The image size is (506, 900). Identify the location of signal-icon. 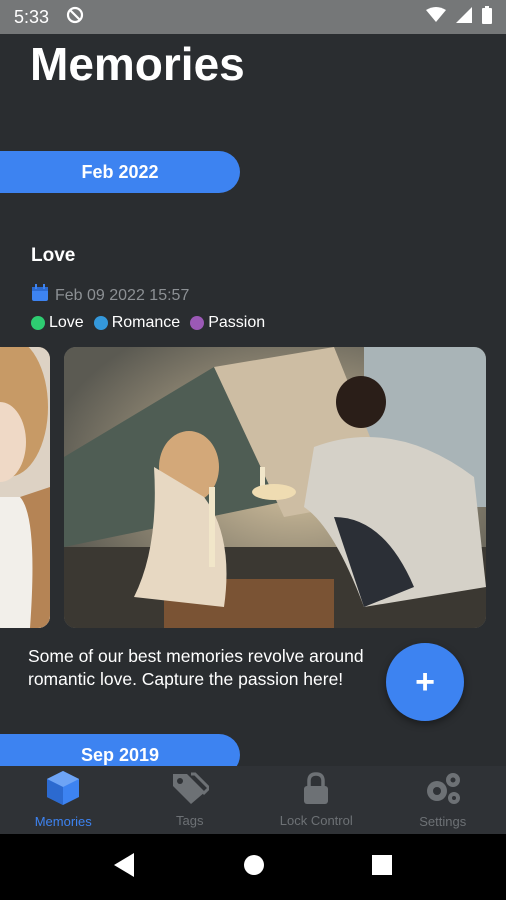
(464, 17).